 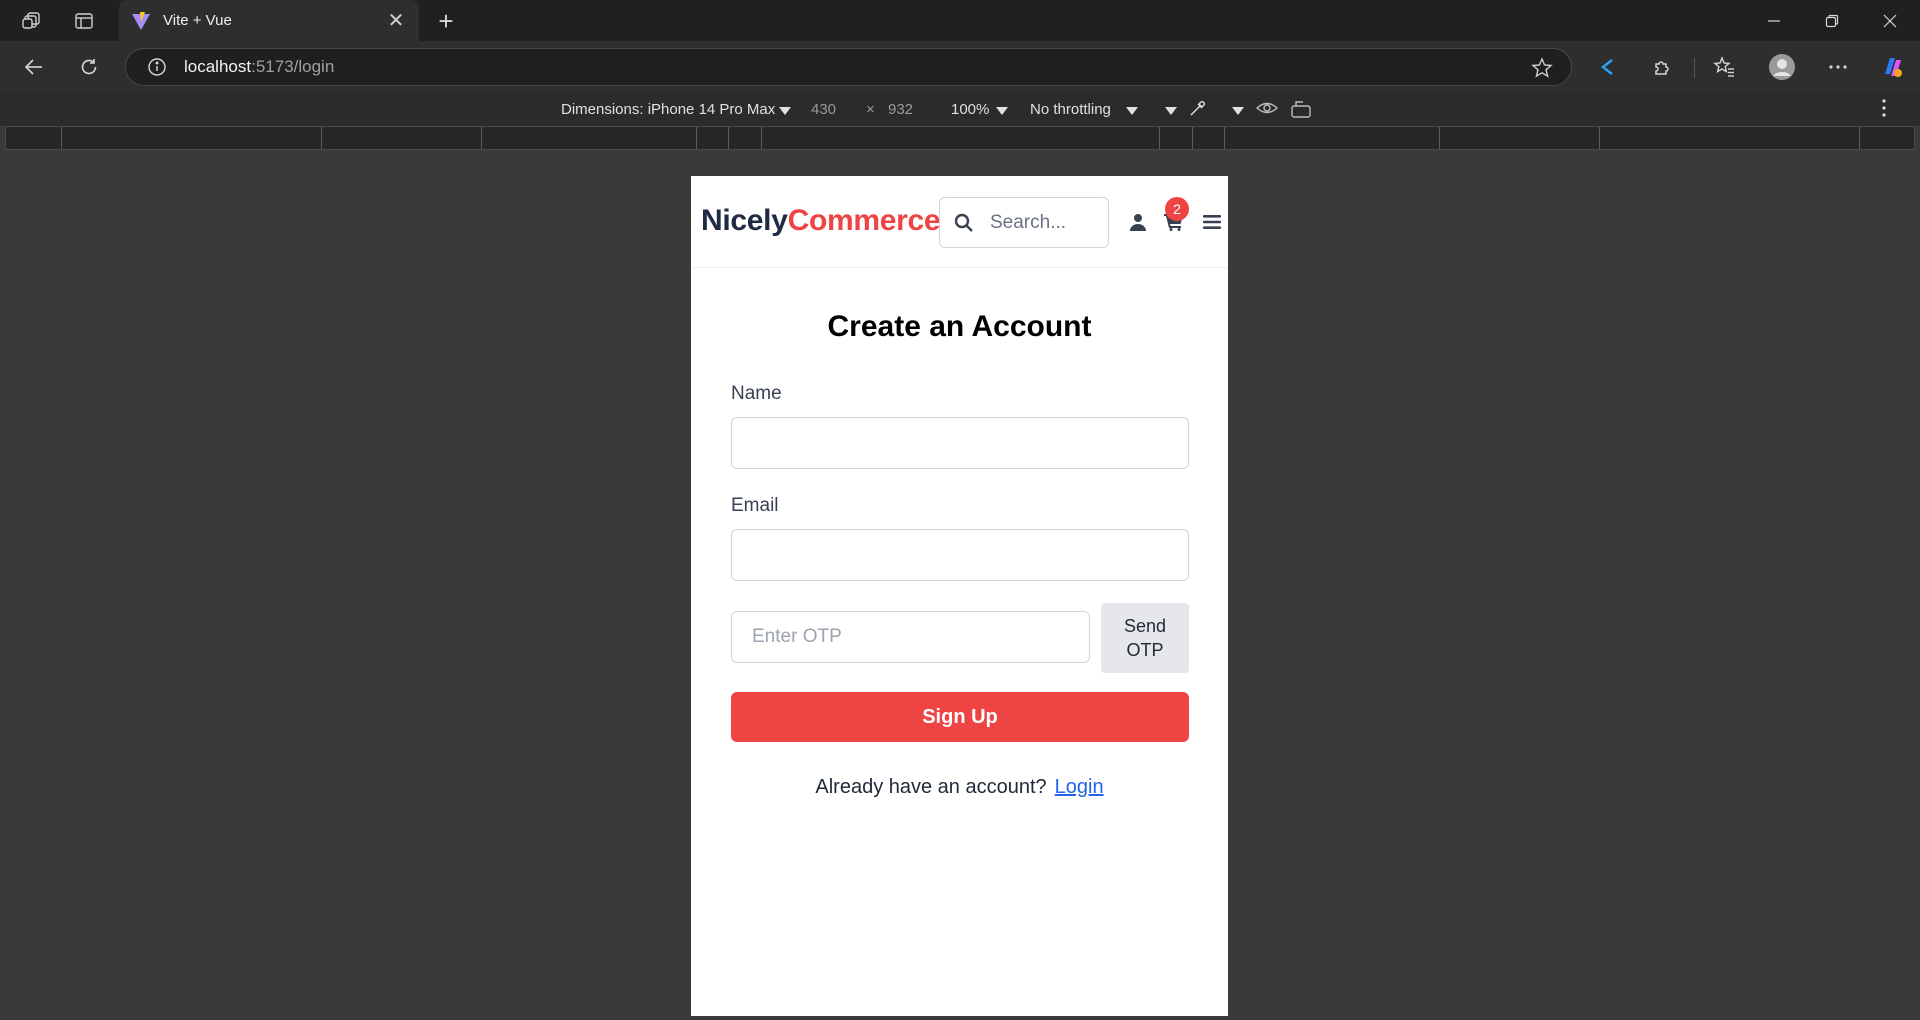 I want to click on viewport-height-input: 932, so click(x=900, y=109).